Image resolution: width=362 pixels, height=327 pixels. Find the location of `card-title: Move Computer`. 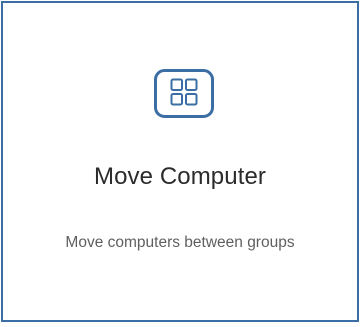

card-title: Move Computer is located at coordinates (180, 176).